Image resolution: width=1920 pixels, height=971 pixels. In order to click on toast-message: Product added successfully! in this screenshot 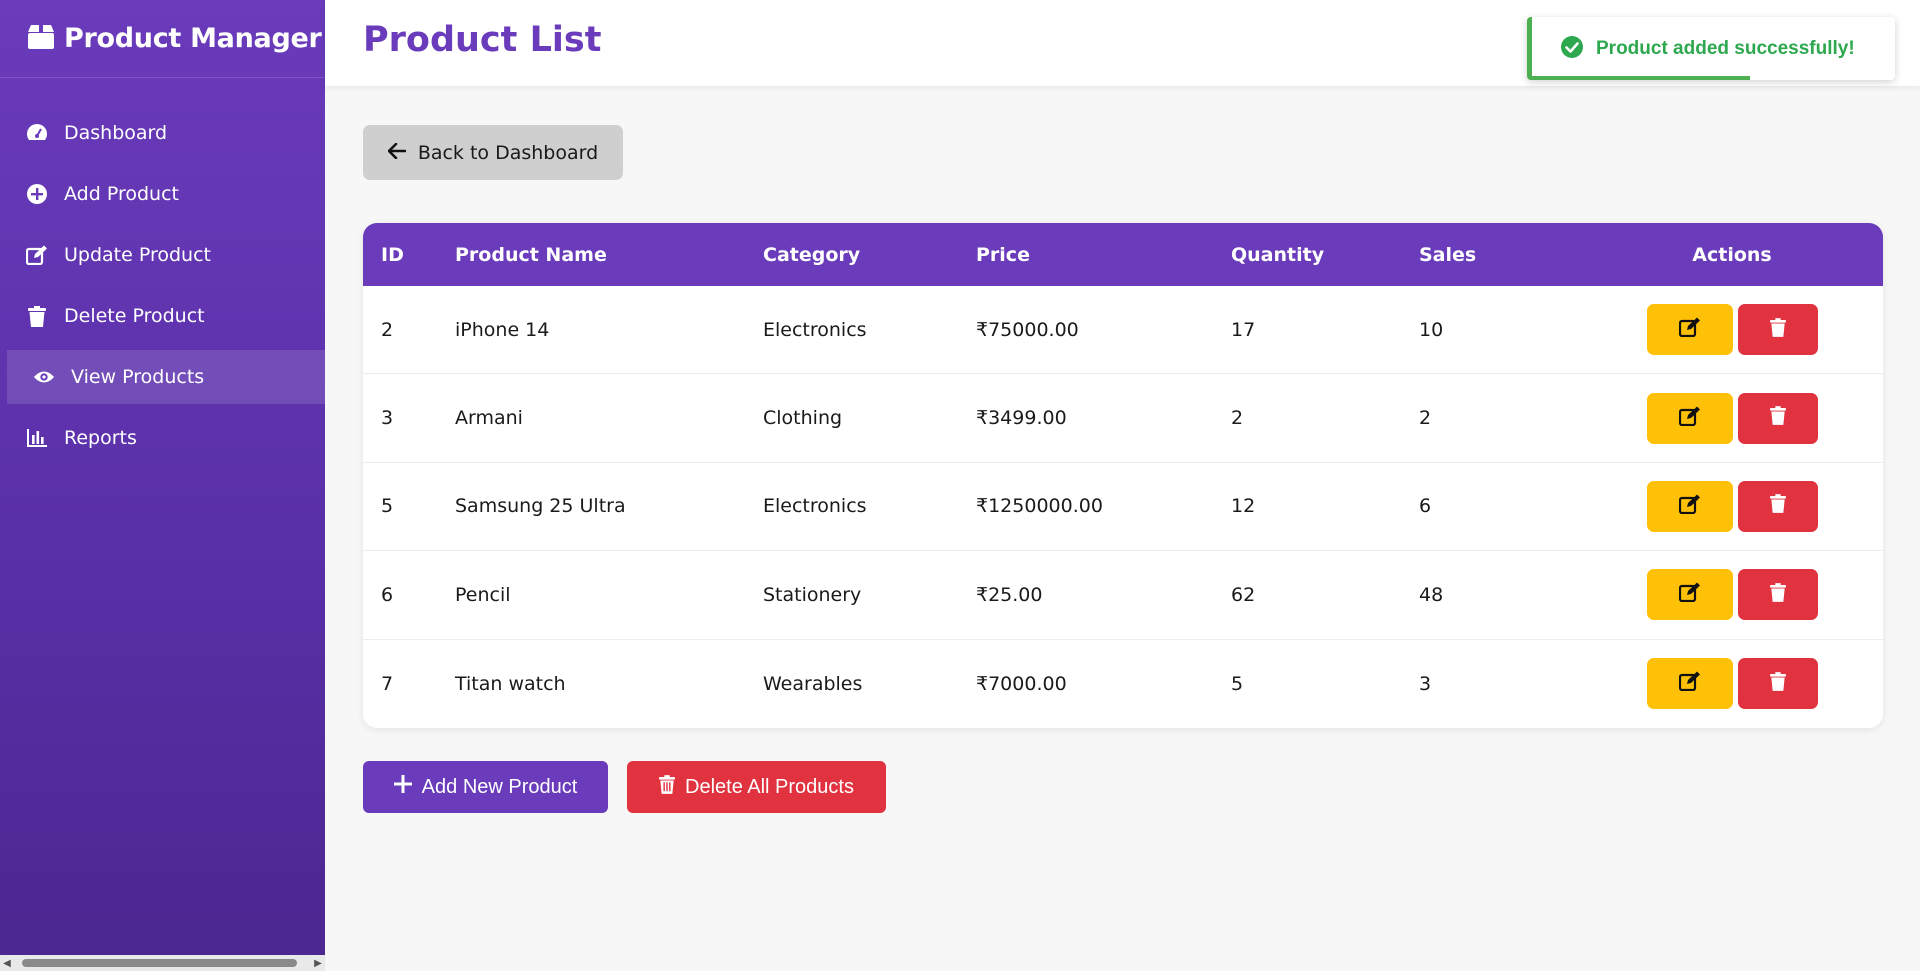, I will do `click(1725, 48)`.